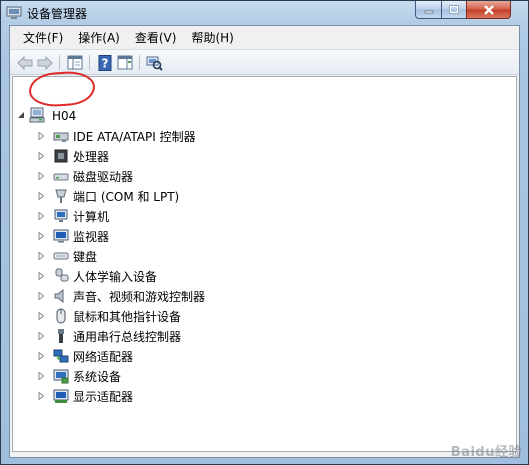  What do you see at coordinates (61, 256) in the screenshot?
I see `keyboard-icon` at bounding box center [61, 256].